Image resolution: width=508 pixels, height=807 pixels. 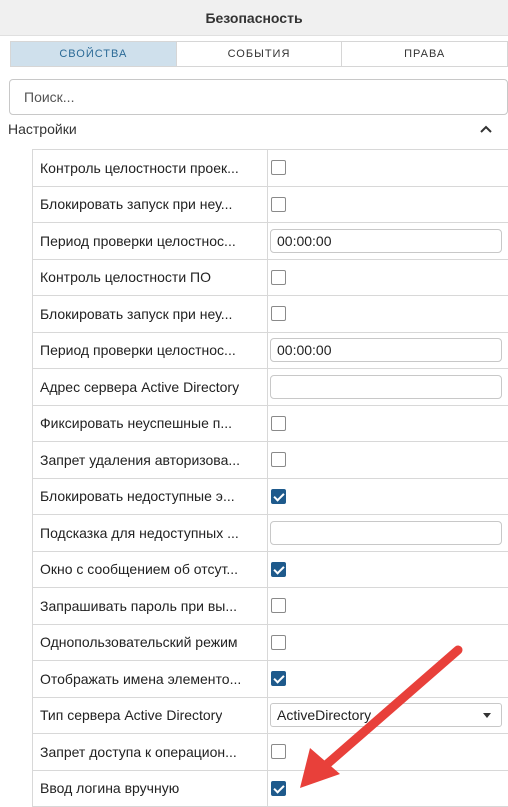 What do you see at coordinates (109, 788) in the screenshot?
I see `property-label: Ввод логина вручную` at bounding box center [109, 788].